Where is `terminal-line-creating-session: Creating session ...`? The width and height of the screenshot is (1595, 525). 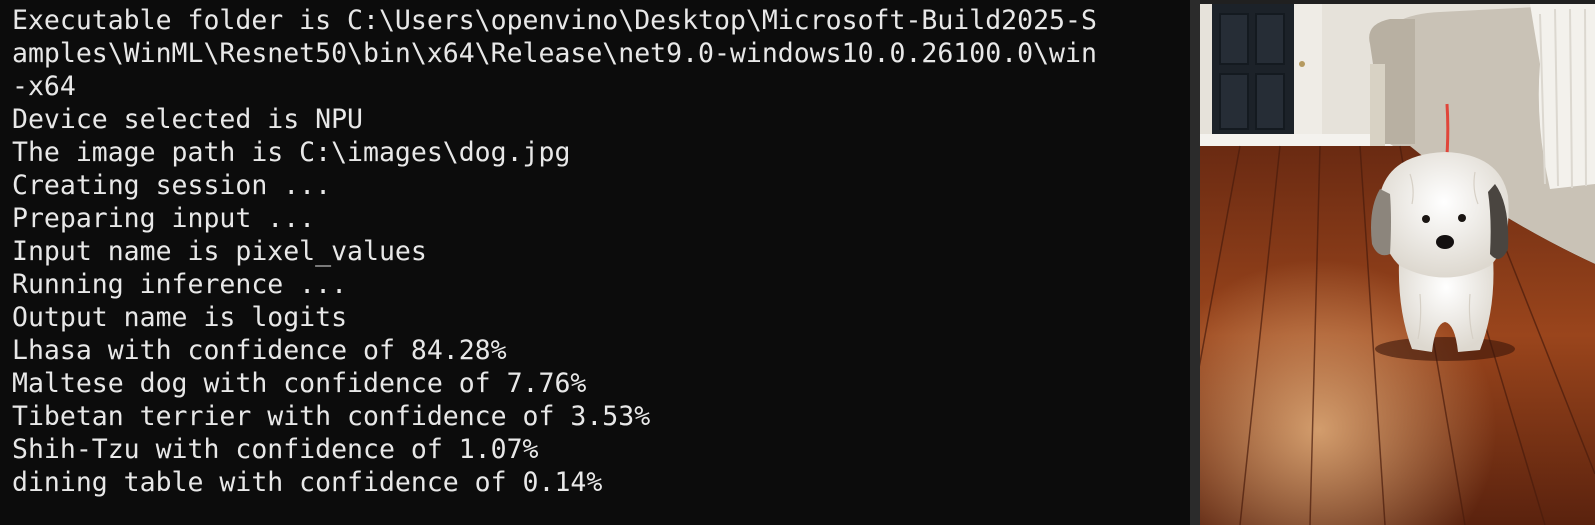
terminal-line-creating-session: Creating session ... is located at coordinates (172, 185).